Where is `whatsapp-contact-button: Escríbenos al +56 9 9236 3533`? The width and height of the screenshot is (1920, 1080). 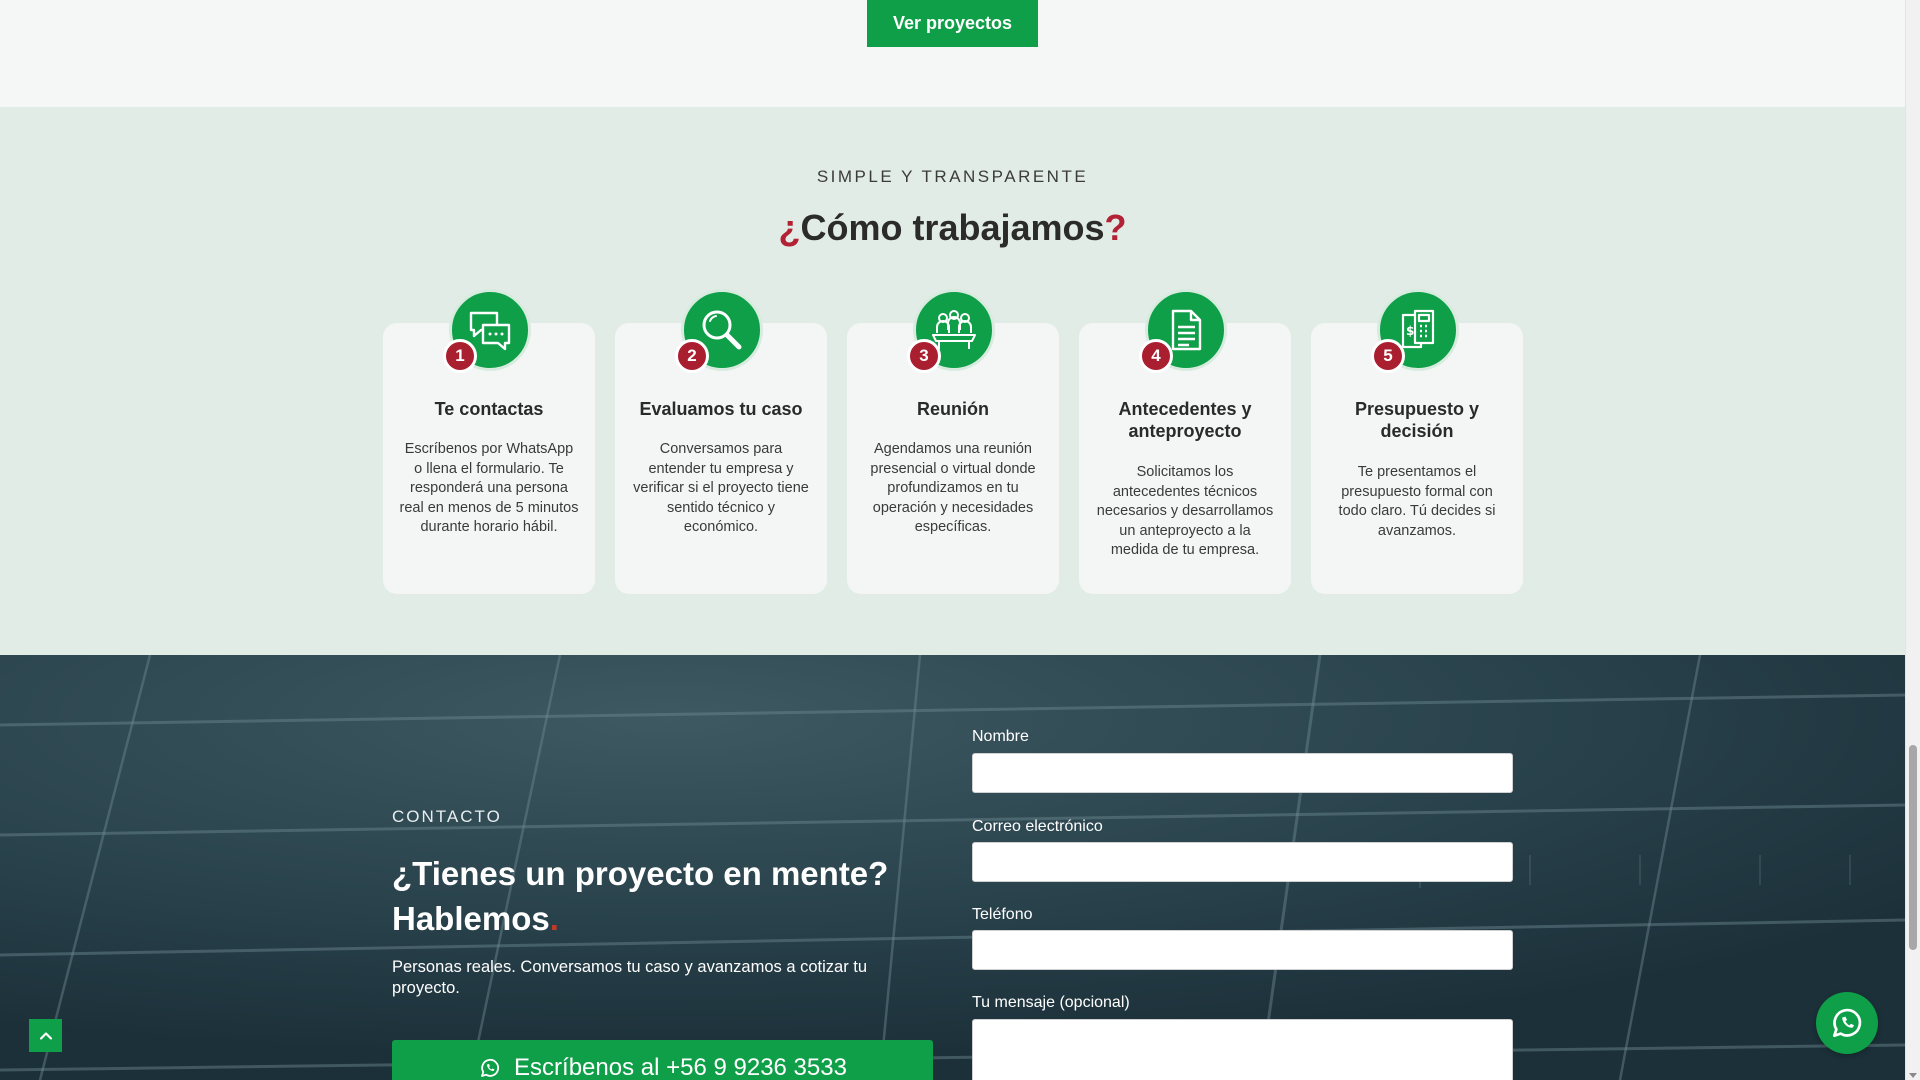 whatsapp-contact-button: Escríbenos al +56 9 9236 3533 is located at coordinates (662, 1060).